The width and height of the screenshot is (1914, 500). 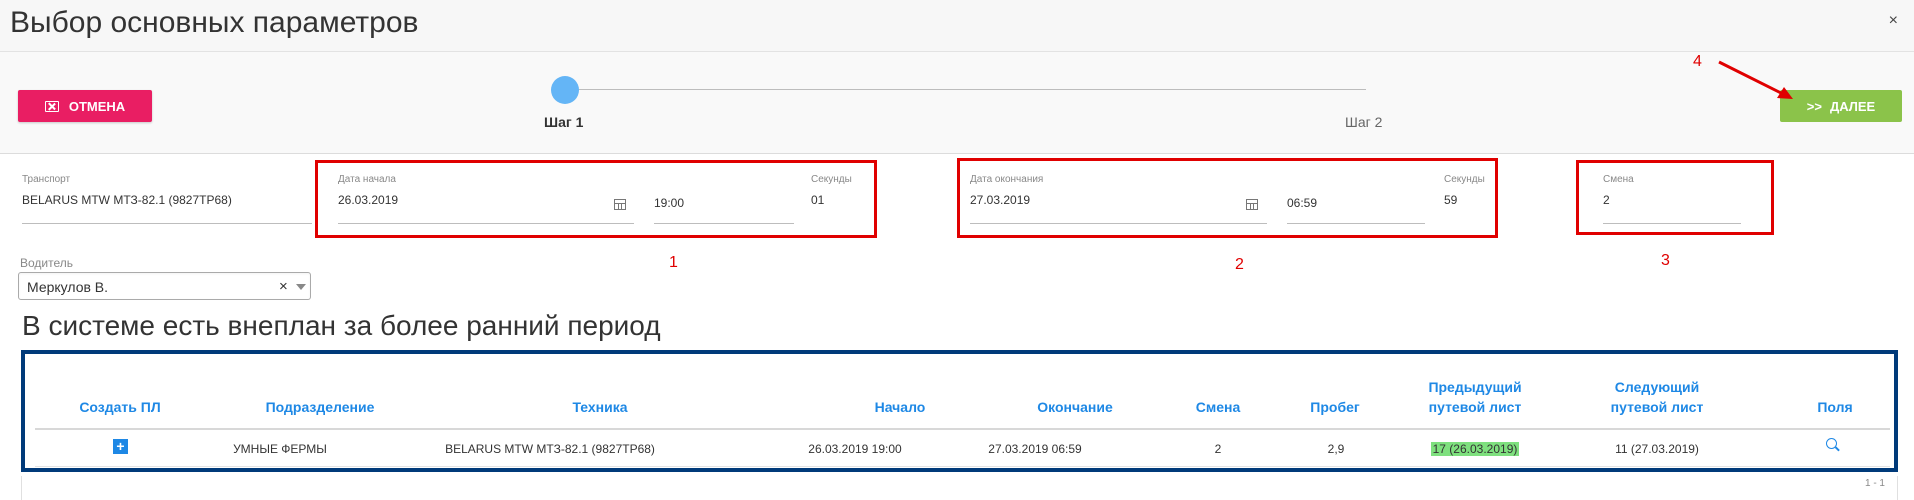 I want to click on cell-prev-waybill: 17 (26.03.2019), so click(x=1475, y=449).